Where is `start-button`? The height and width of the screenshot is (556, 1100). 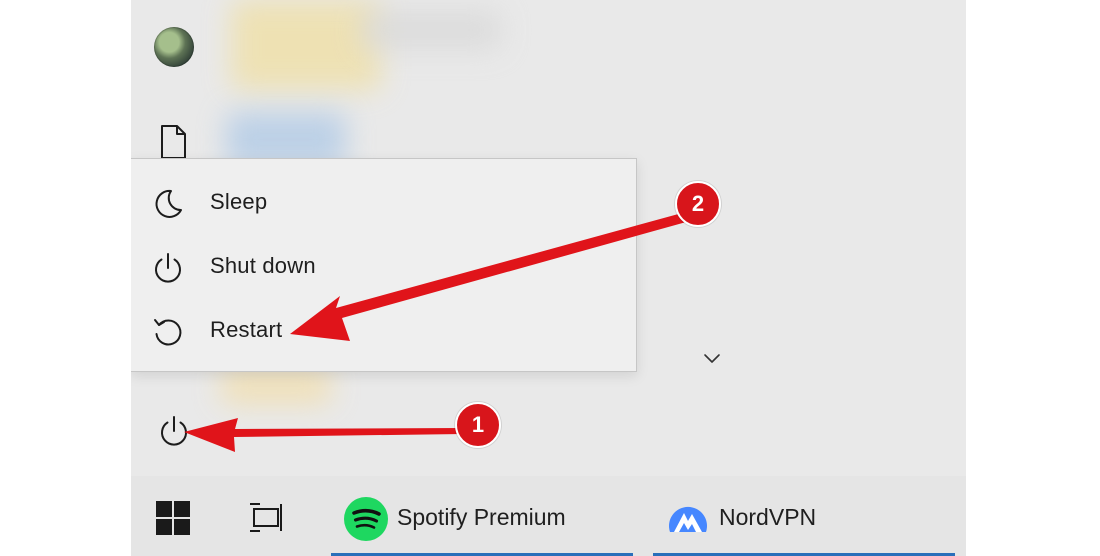 start-button is located at coordinates (173, 516).